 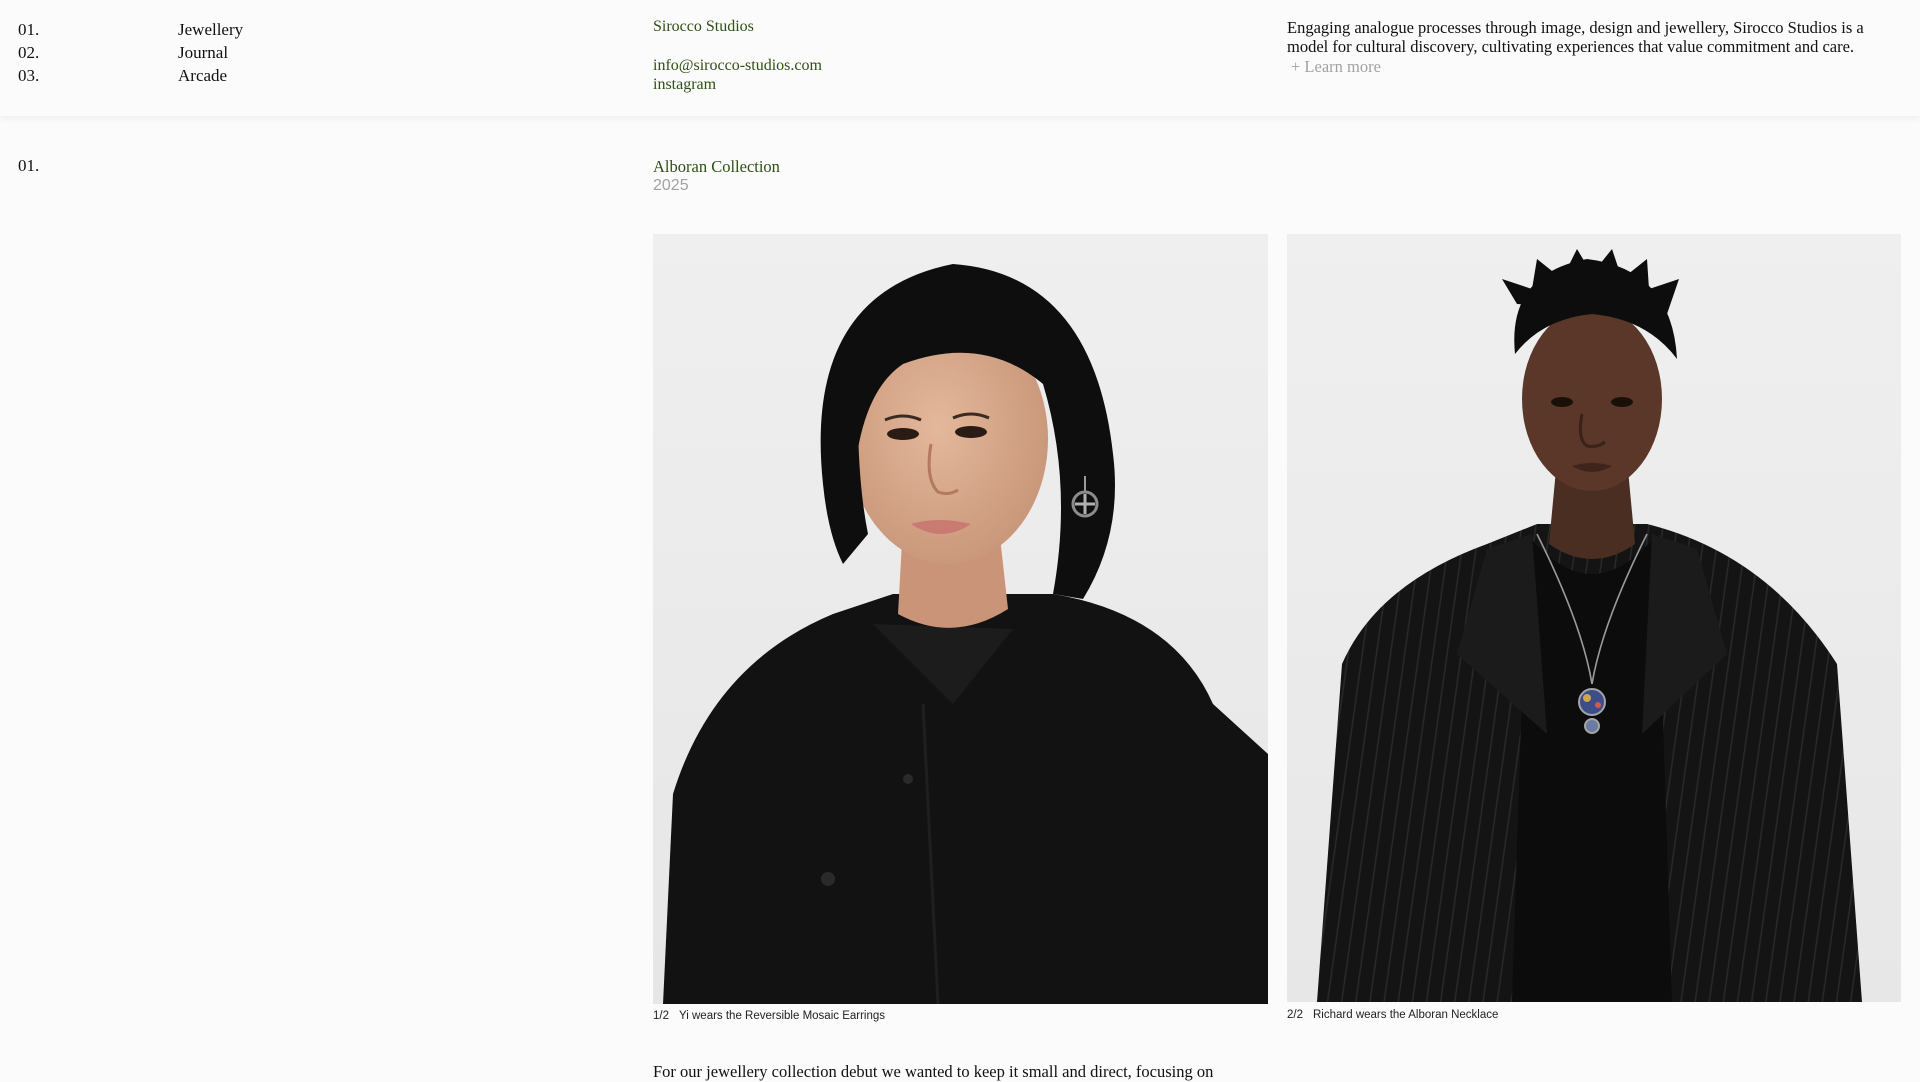 What do you see at coordinates (203, 52) in the screenshot?
I see `nav-item-label: Journal` at bounding box center [203, 52].